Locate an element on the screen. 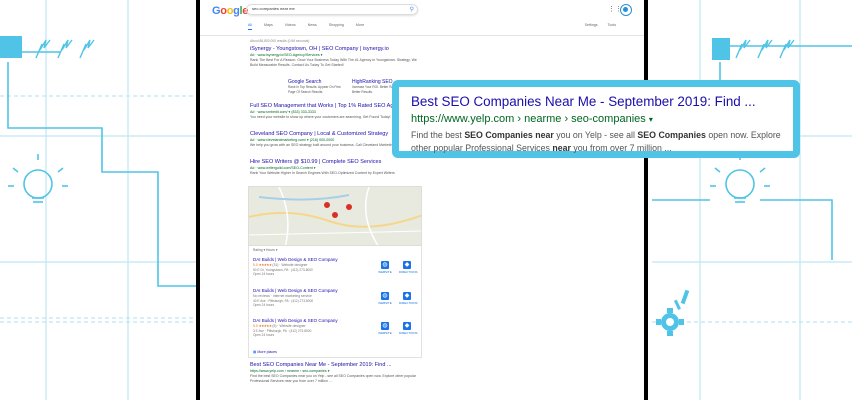 This screenshot has width=852, height=400. search-tools: Settings Tools is located at coordinates (600, 25).